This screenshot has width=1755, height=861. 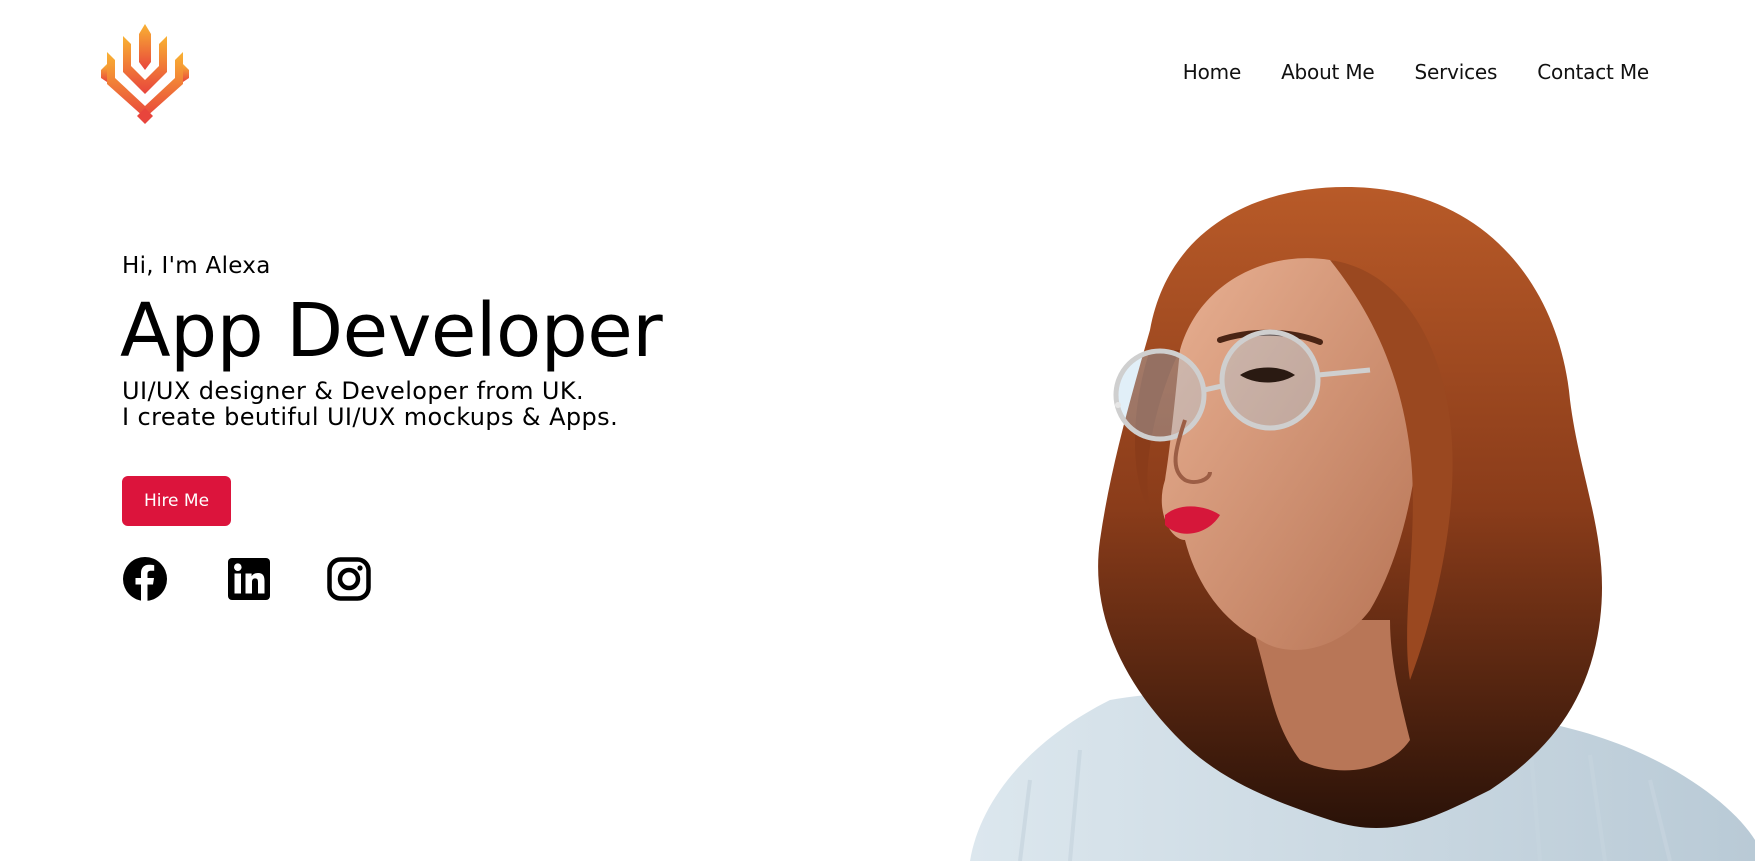 I want to click on instagram-icon, so click(x=349, y=579).